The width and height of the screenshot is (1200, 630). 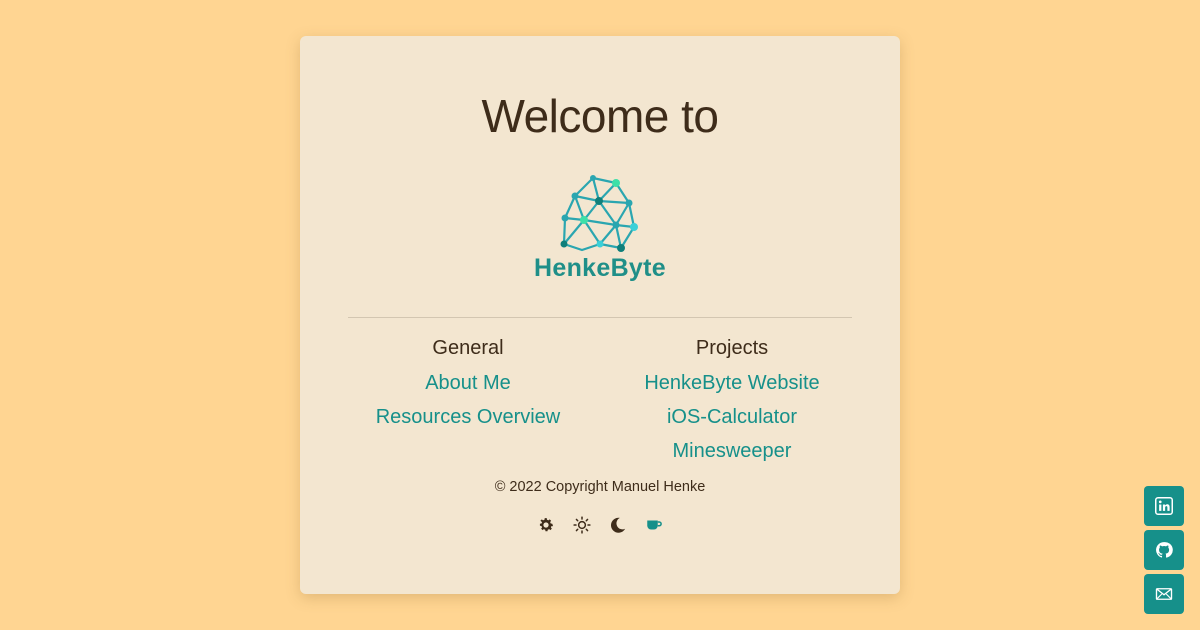 I want to click on general-heading: General, so click(x=468, y=348).